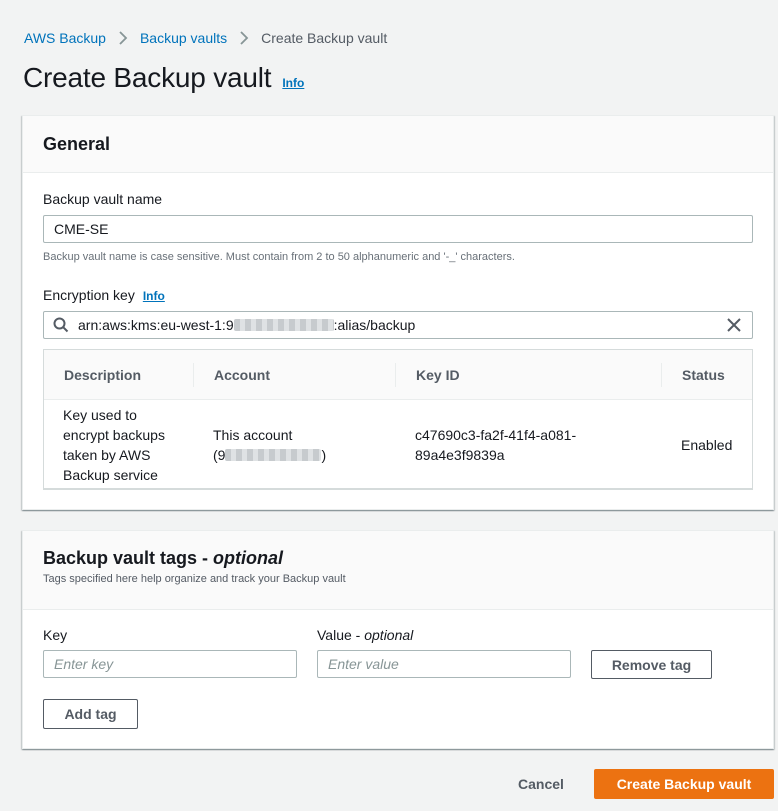 This screenshot has height=811, width=778. I want to click on cell-key-id-line: c47690c3-fa2f-41f4-a081-, so click(496, 435).